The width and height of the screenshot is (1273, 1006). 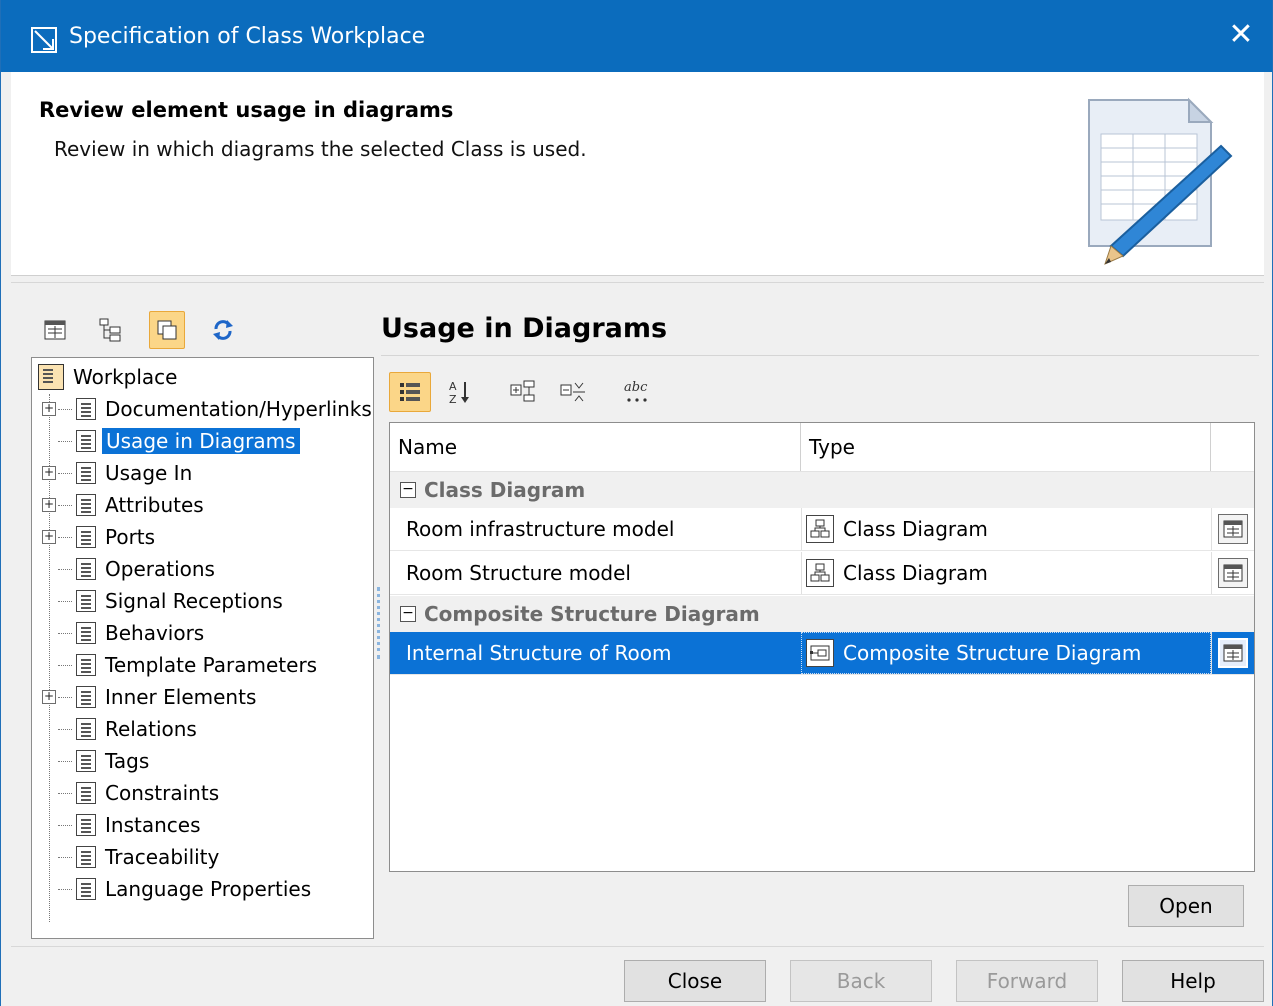 What do you see at coordinates (453, 399) in the screenshot?
I see `svg-text: Z` at bounding box center [453, 399].